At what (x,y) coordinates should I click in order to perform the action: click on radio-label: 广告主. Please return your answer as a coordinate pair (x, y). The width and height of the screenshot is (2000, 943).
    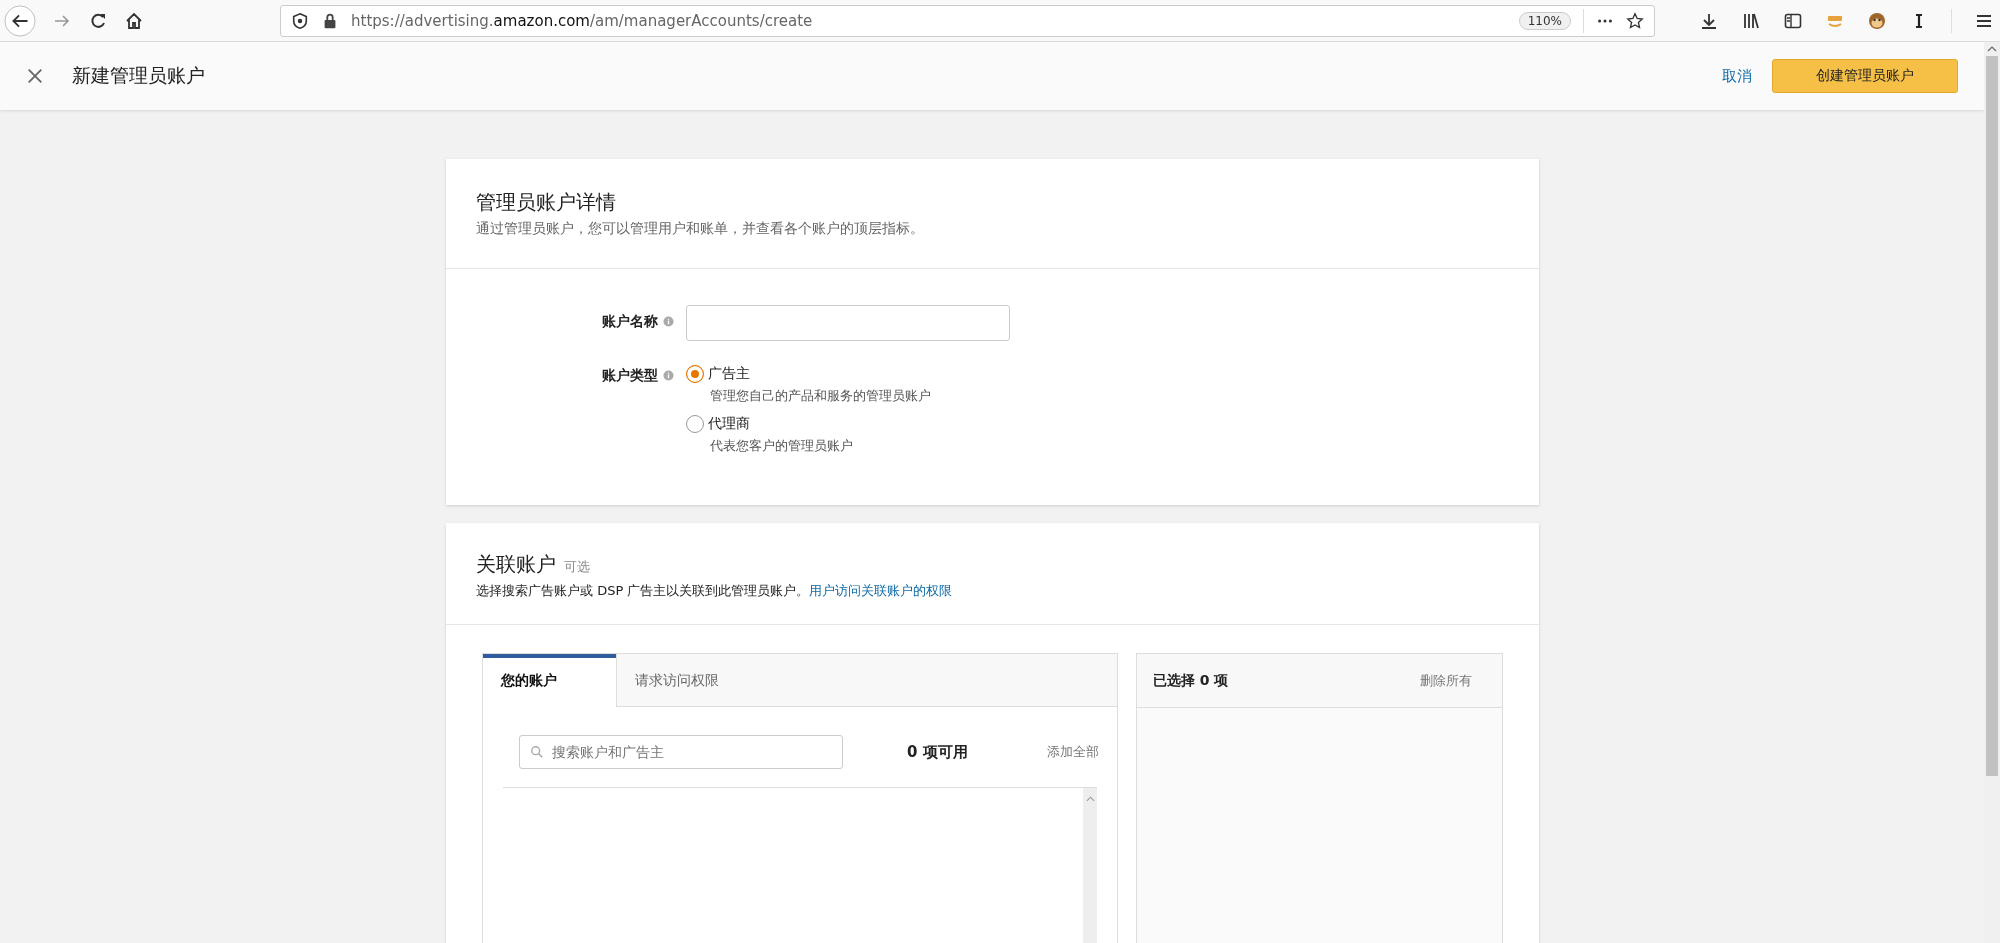
    Looking at the image, I should click on (729, 374).